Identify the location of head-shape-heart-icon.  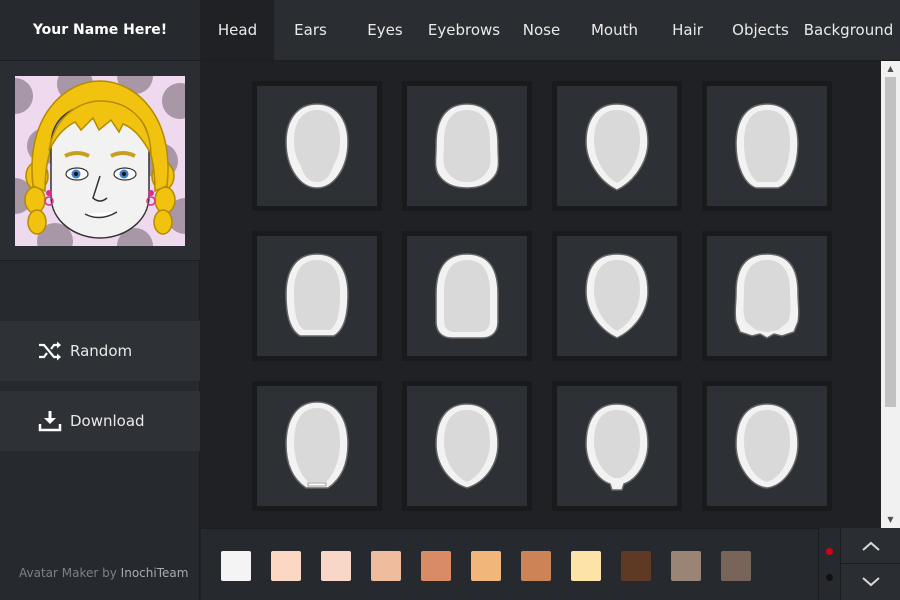
(617, 296).